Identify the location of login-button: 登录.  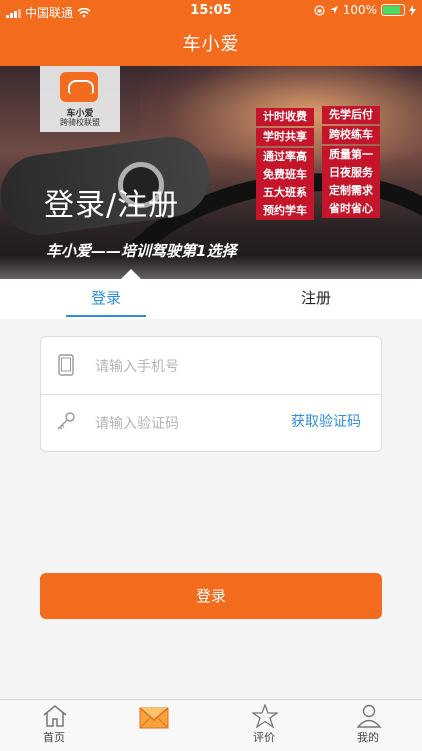
(211, 596).